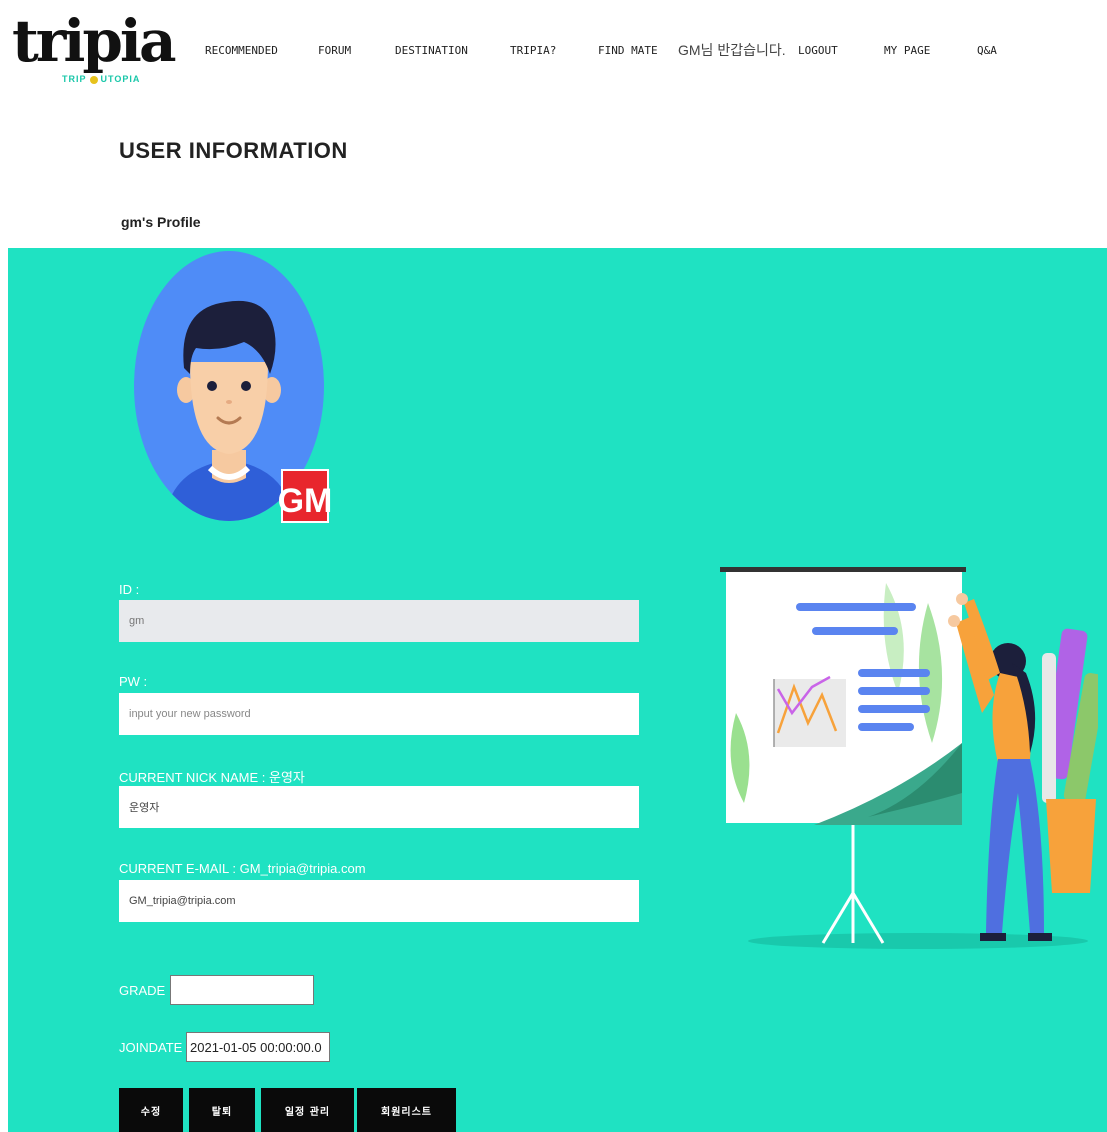 Image resolution: width=1107 pixels, height=1132 pixels. I want to click on grade-field, so click(242, 990).